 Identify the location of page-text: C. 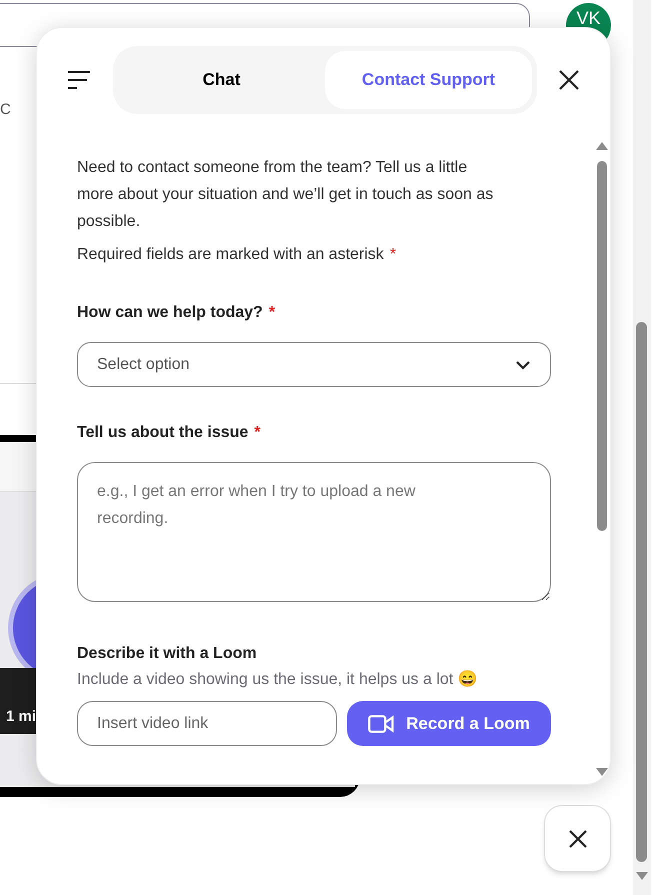
(5, 110).